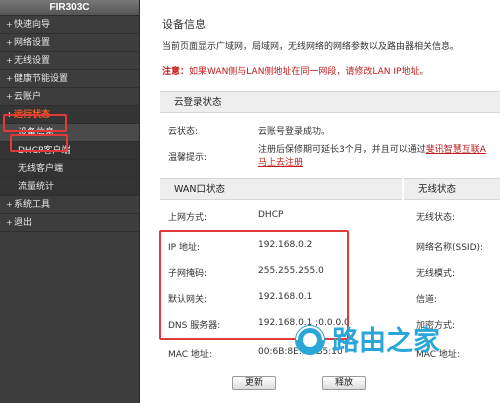 This screenshot has height=403, width=500. Describe the element at coordinates (452, 189) in the screenshot. I see `wireless-status-header: 无线状态` at that location.